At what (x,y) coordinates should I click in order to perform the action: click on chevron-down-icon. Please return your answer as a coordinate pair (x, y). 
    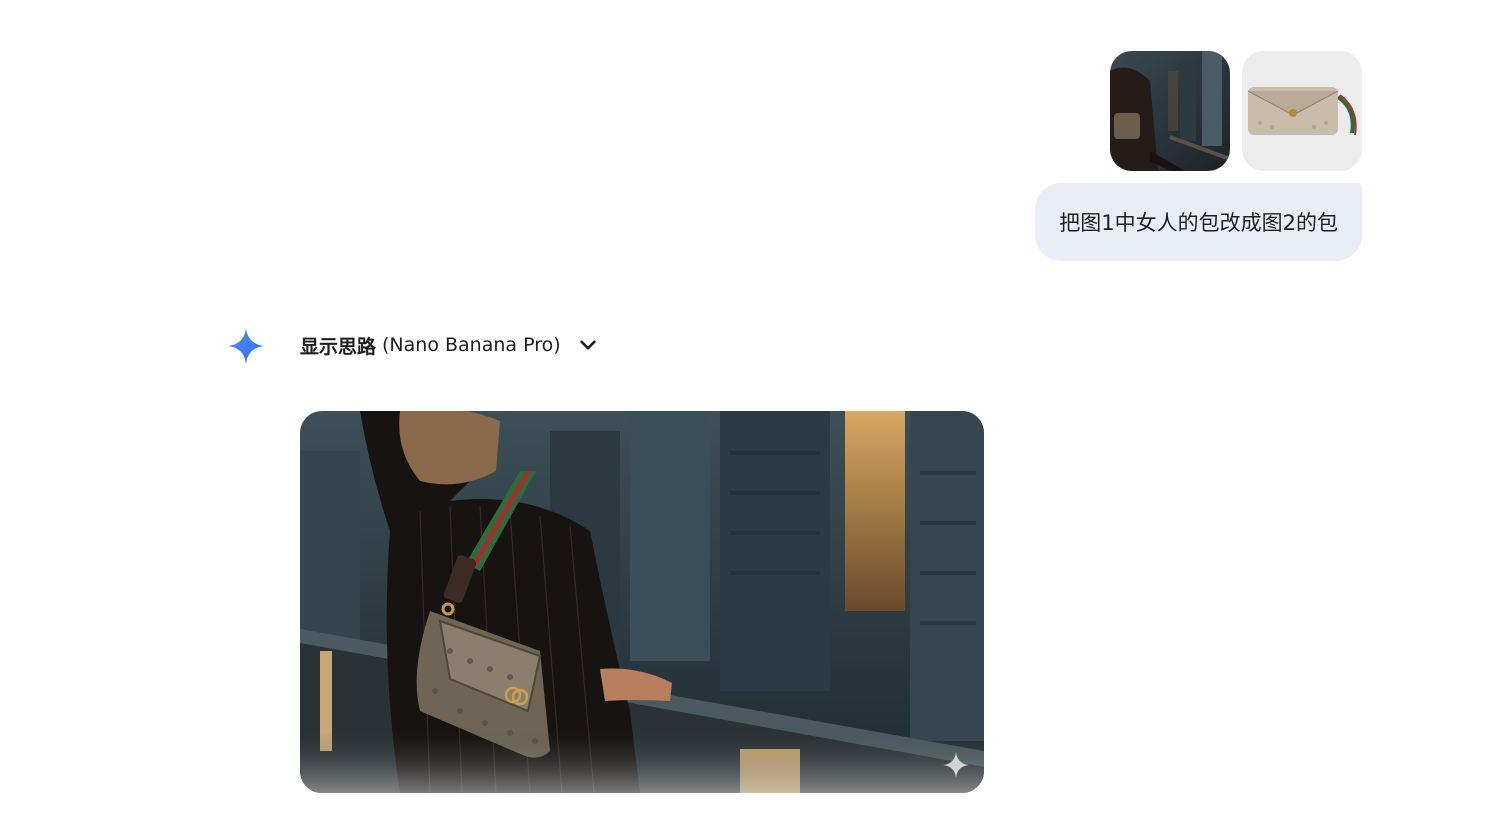
    Looking at the image, I should click on (587, 345).